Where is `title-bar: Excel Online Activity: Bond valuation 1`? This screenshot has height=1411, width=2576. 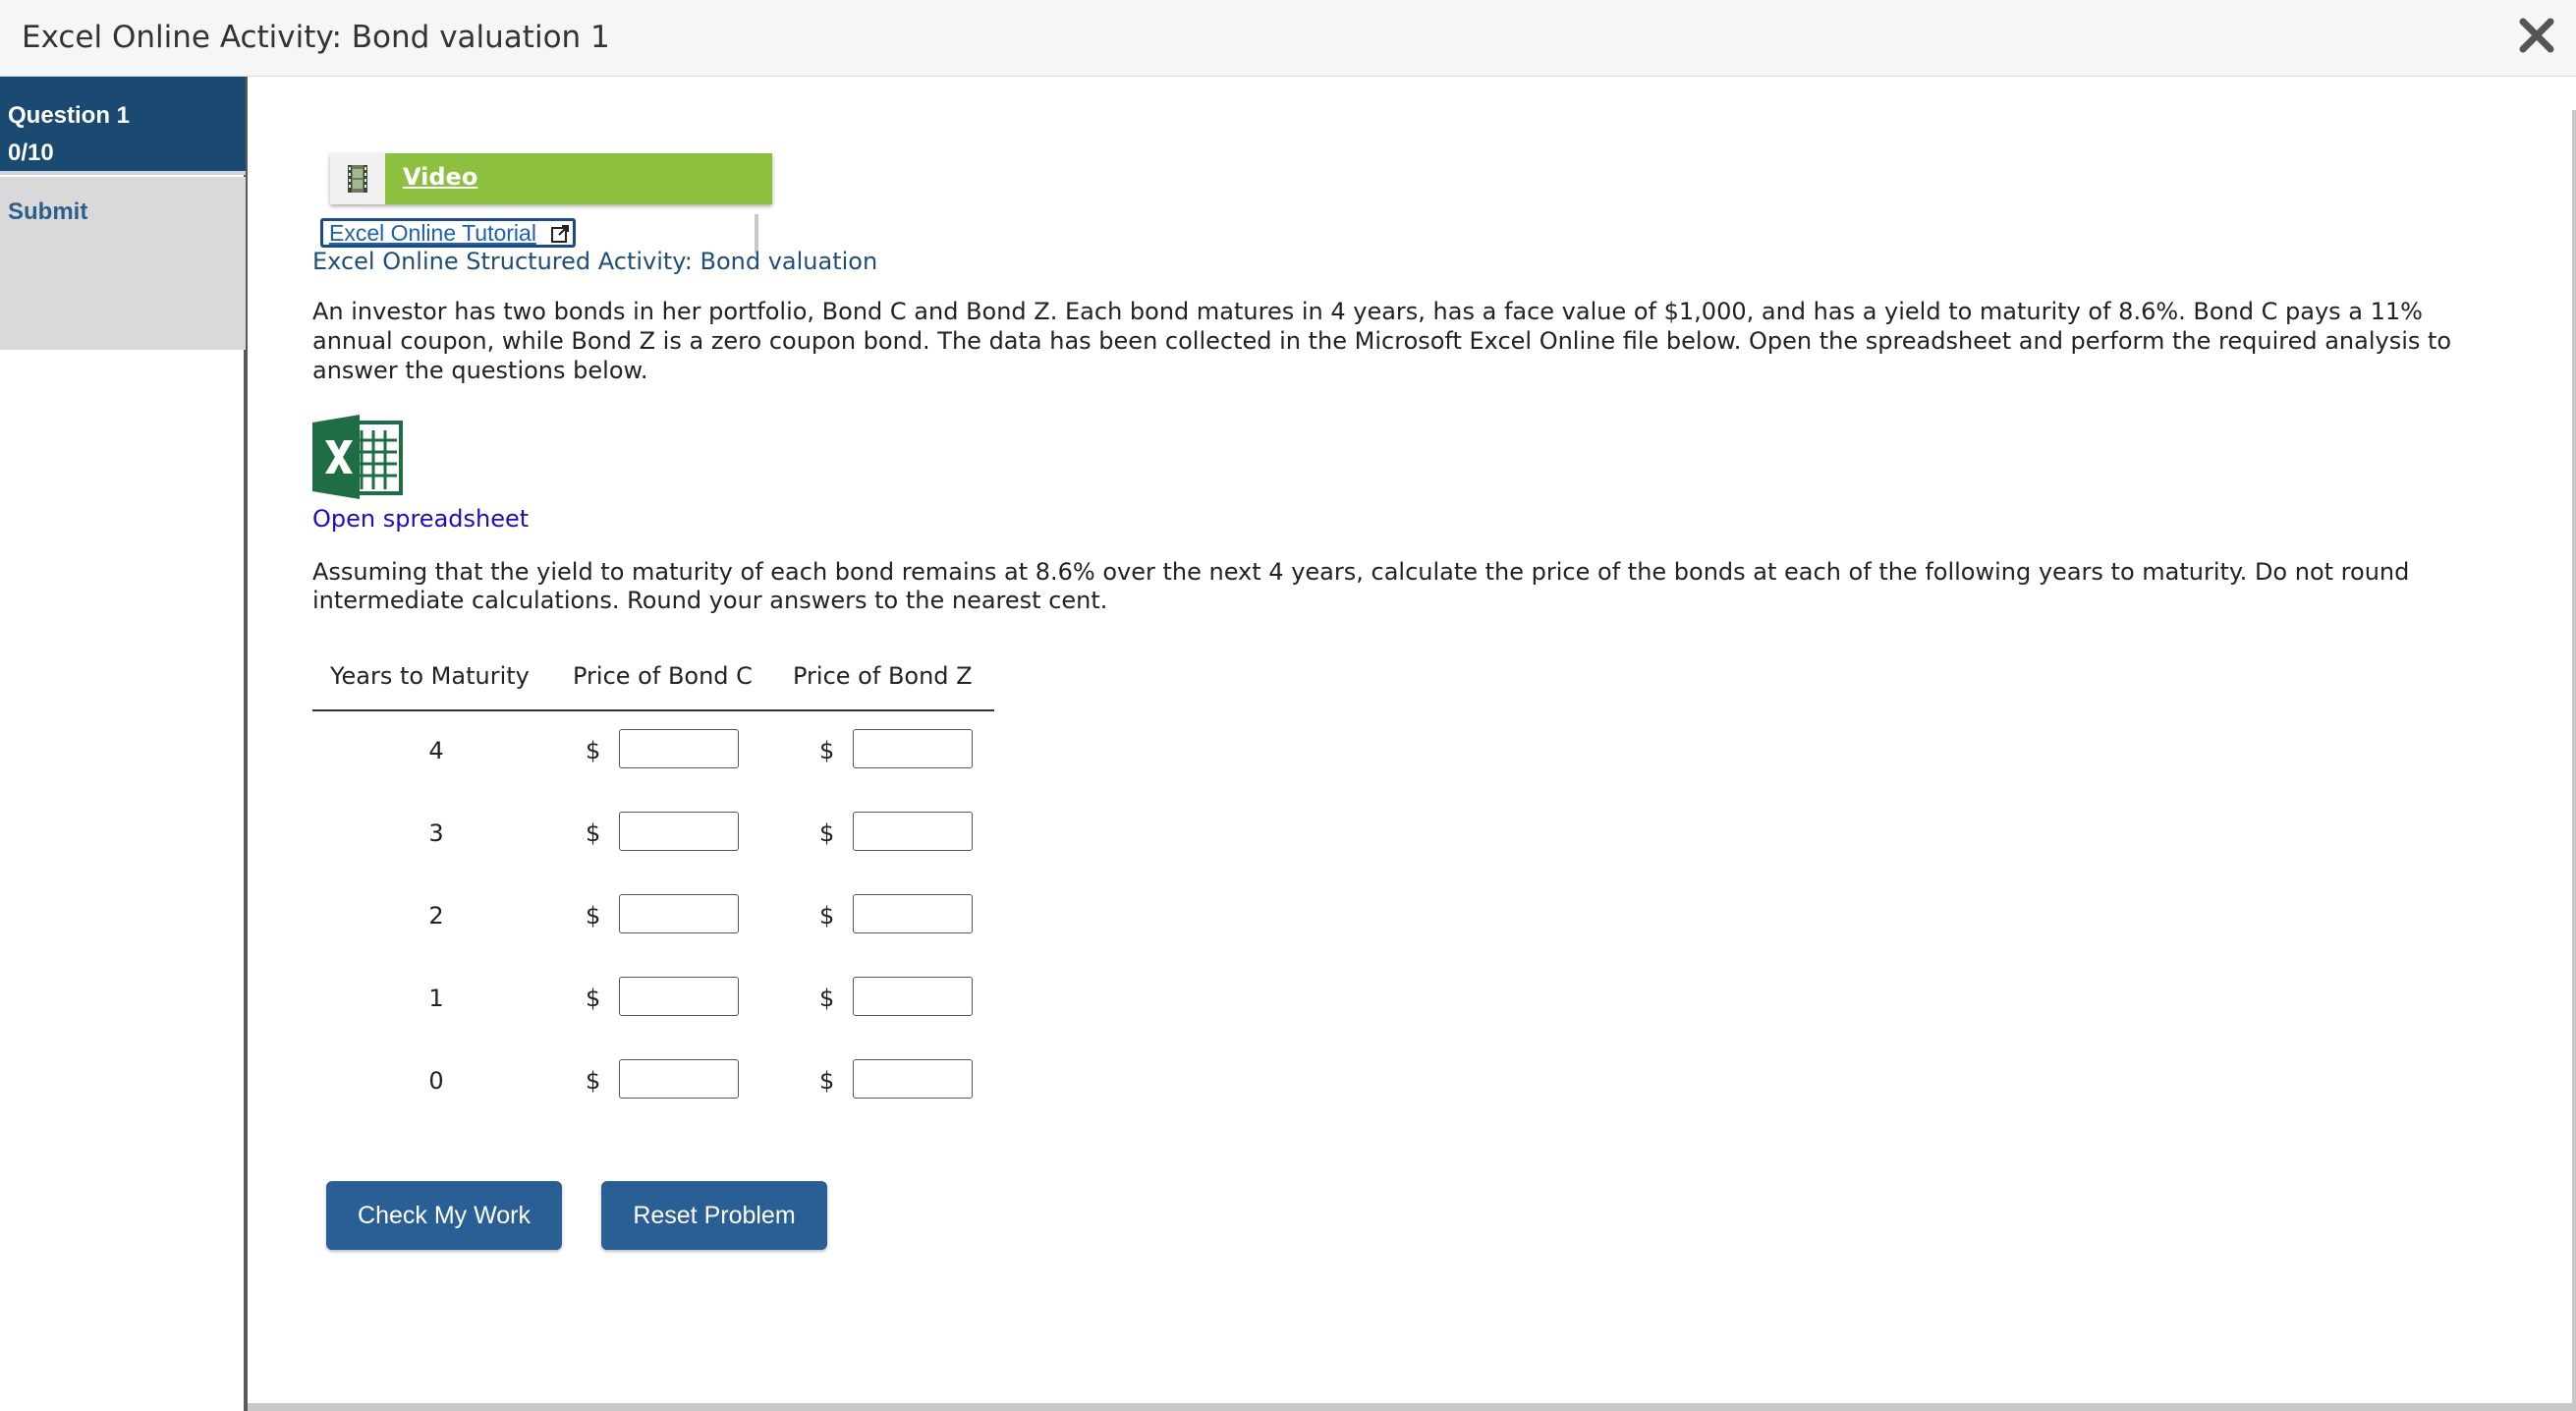 title-bar: Excel Online Activity: Bond valuation 1 is located at coordinates (1288, 38).